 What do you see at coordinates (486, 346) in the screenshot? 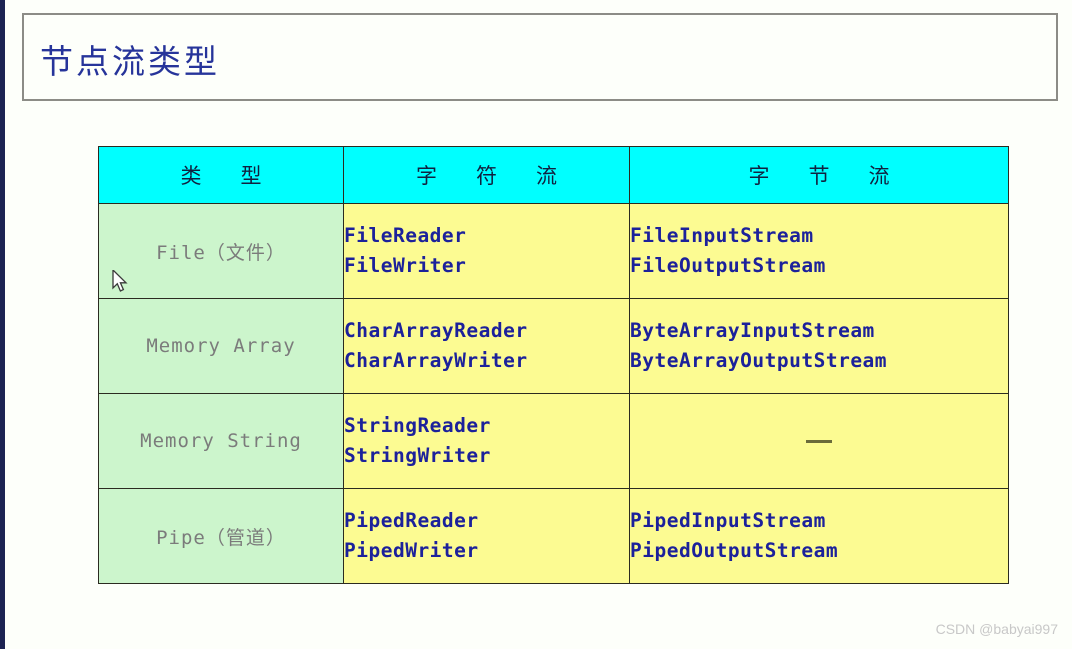
I see `cell-char-stream-memory-array: CharArrayReader CharArrayWriter` at bounding box center [486, 346].